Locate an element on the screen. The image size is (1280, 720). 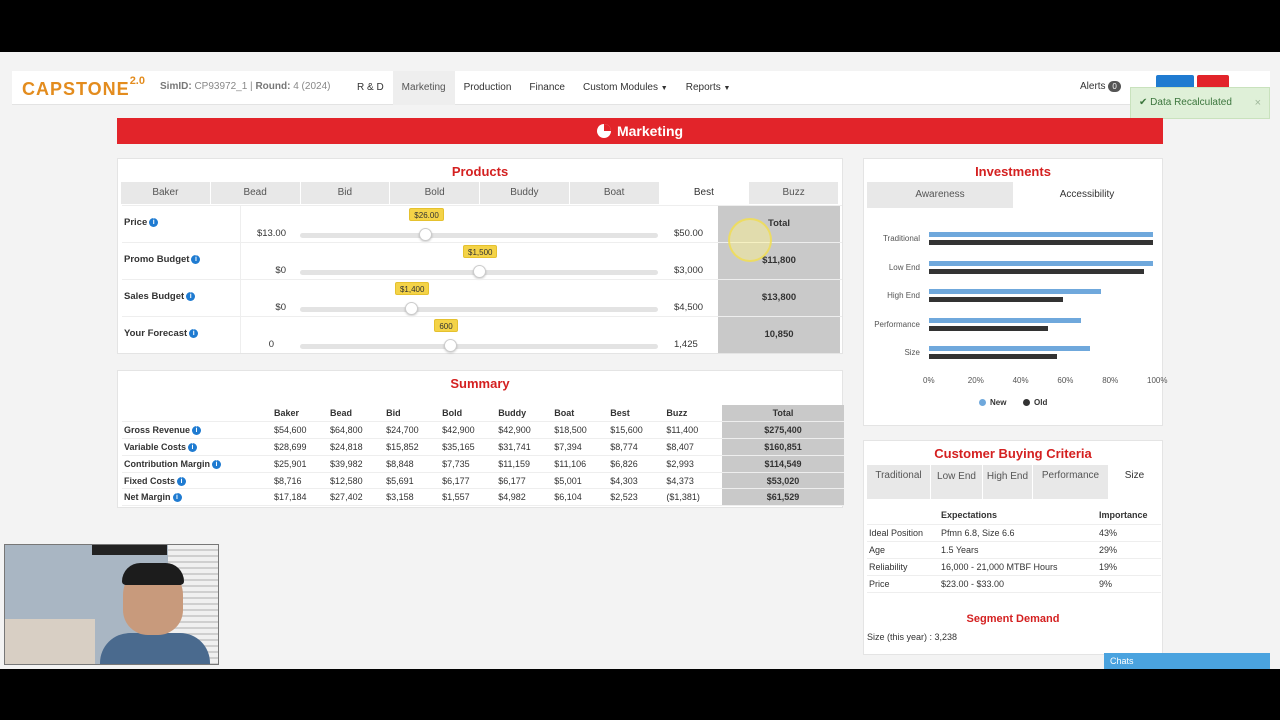
nav-custom-modules: Custom Modules ▼ is located at coordinates (625, 88).